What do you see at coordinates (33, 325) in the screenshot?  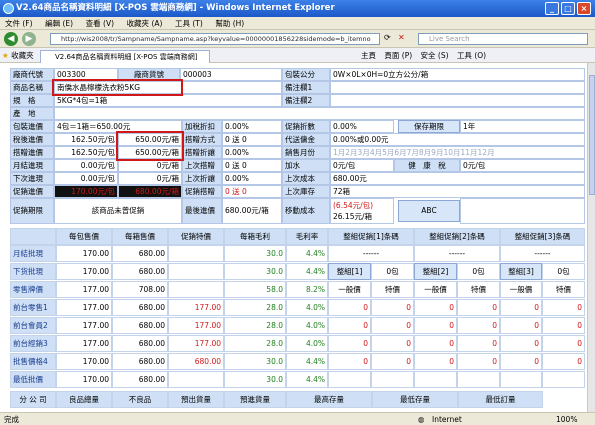 I see `grid-row-label: 前台會員2` at bounding box center [33, 325].